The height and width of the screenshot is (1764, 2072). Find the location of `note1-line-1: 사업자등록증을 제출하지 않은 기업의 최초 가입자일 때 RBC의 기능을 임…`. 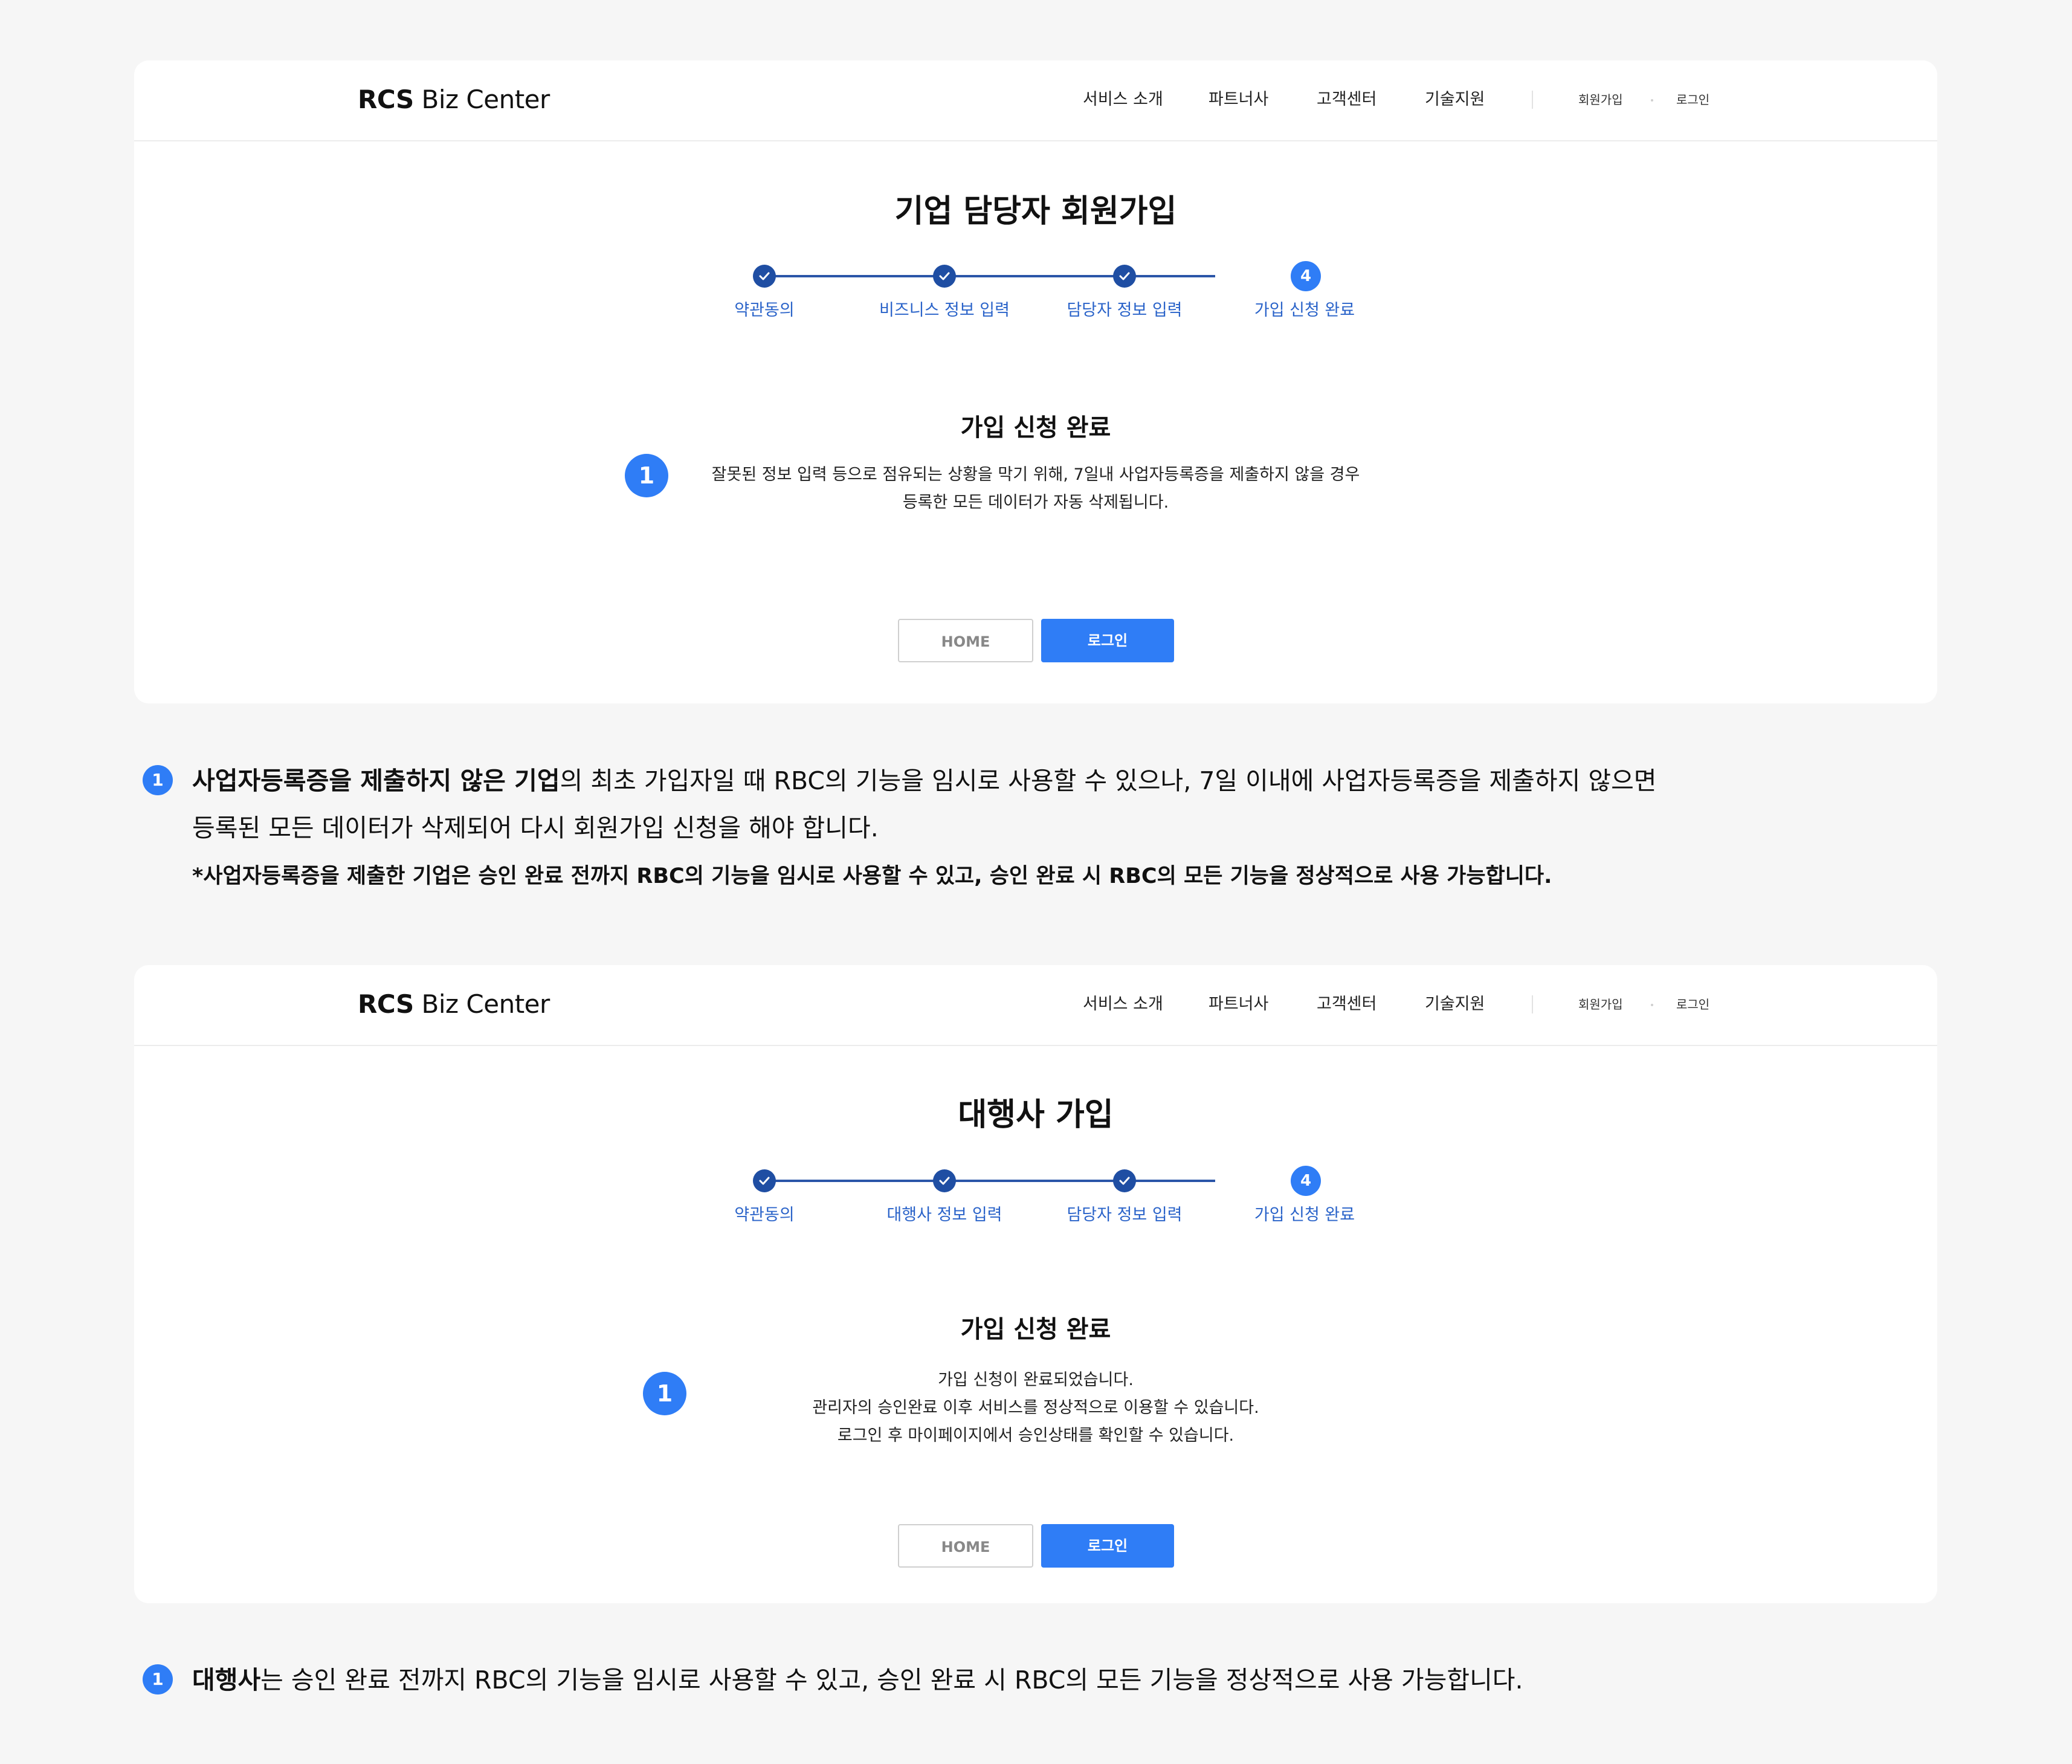

note1-line-1: 사업자등록증을 제출하지 않은 기업의 최초 가입자일 때 RBC의 기능을 임… is located at coordinates (924, 781).